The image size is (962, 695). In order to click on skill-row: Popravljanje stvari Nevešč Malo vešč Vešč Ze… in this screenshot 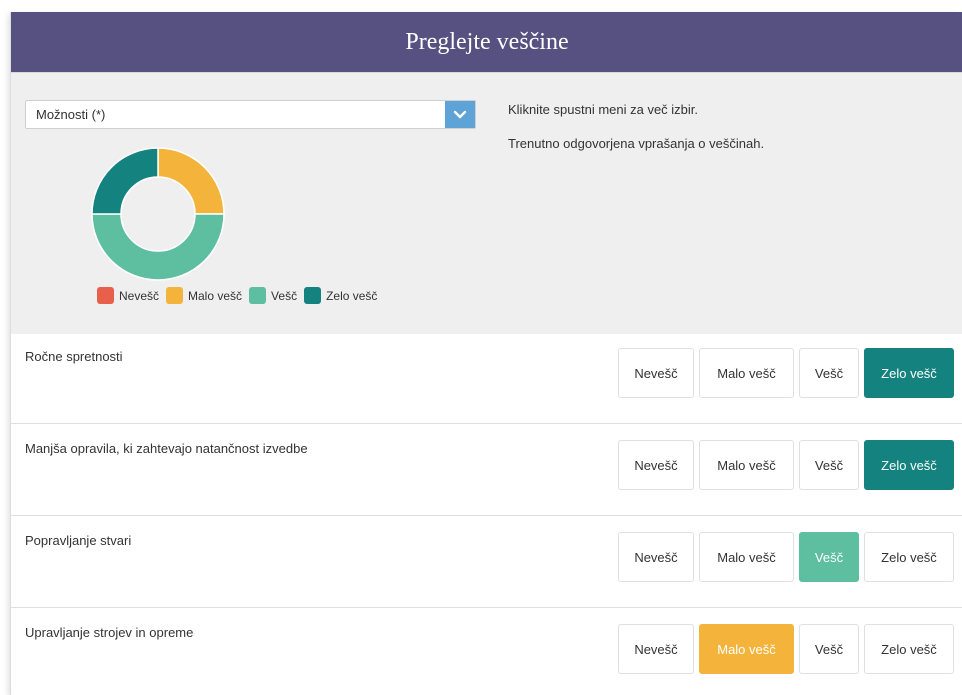, I will do `click(486, 563)`.